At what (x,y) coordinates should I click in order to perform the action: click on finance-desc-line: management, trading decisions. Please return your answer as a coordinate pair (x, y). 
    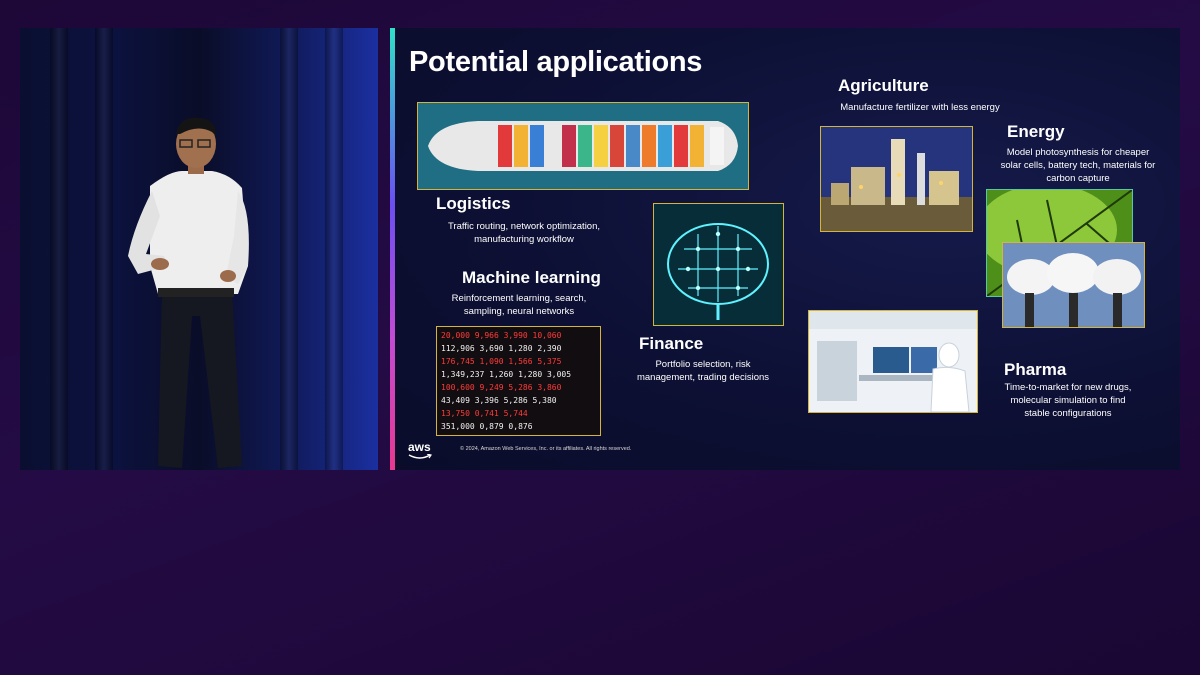
    Looking at the image, I should click on (703, 377).